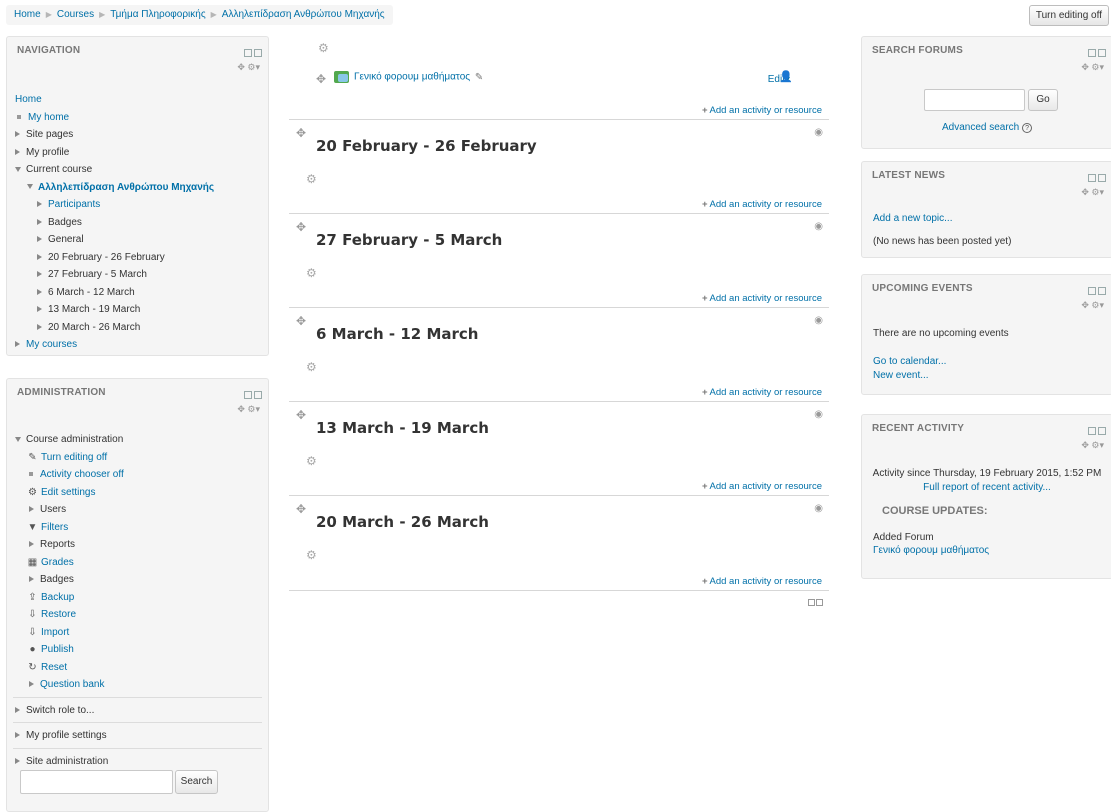 This screenshot has height=812, width=1111. What do you see at coordinates (931, 550) in the screenshot?
I see `recent-forum-link: Γενικό φορουμ μαθήματος` at bounding box center [931, 550].